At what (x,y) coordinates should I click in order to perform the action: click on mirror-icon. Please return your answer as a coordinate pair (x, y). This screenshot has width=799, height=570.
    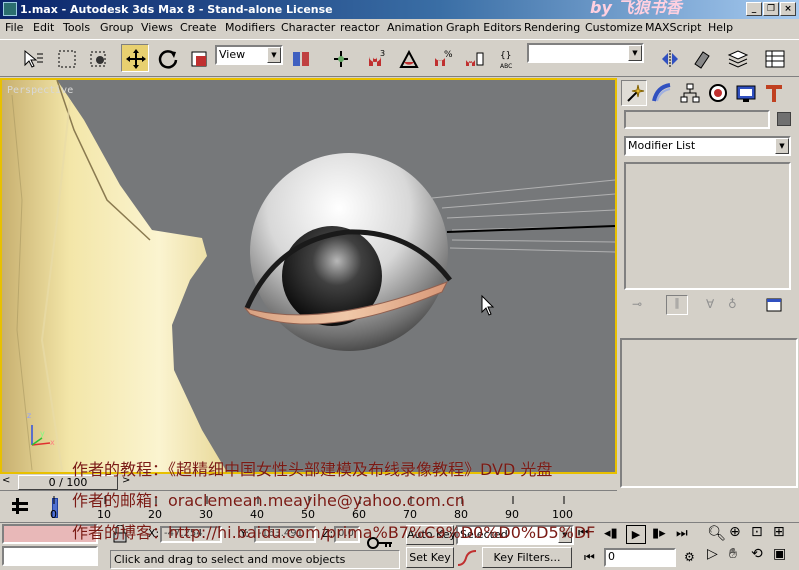
    Looking at the image, I should click on (669, 58).